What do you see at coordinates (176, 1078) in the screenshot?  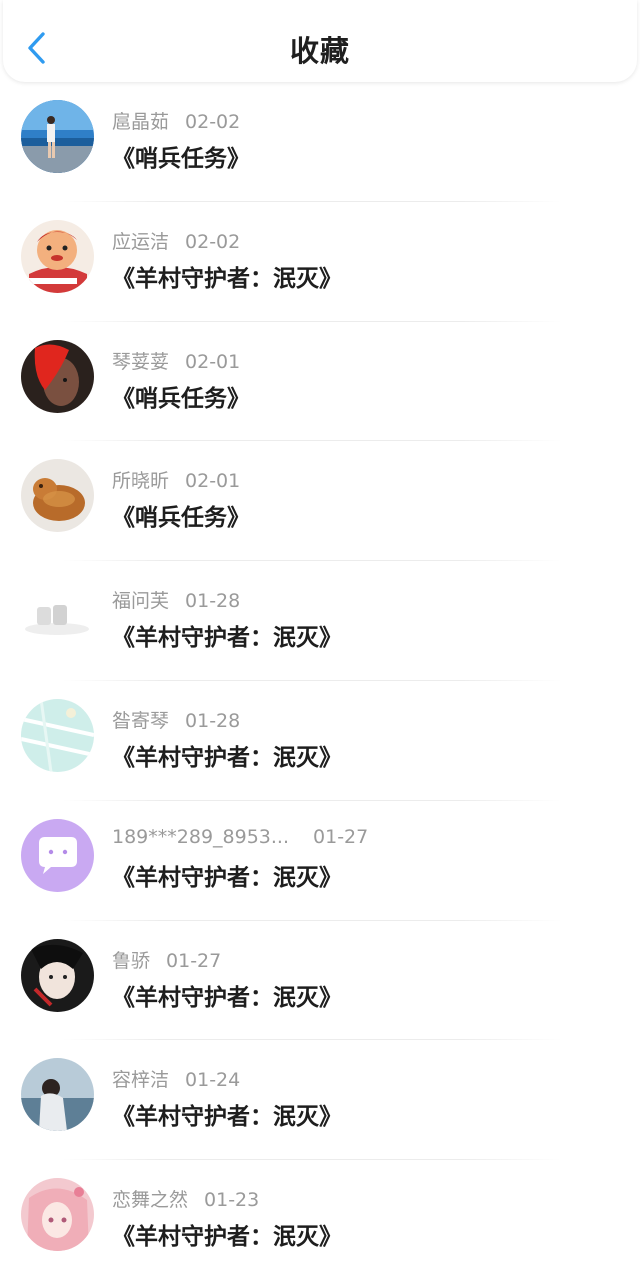 I see `favorite-meta: 容梓洁 01-24` at bounding box center [176, 1078].